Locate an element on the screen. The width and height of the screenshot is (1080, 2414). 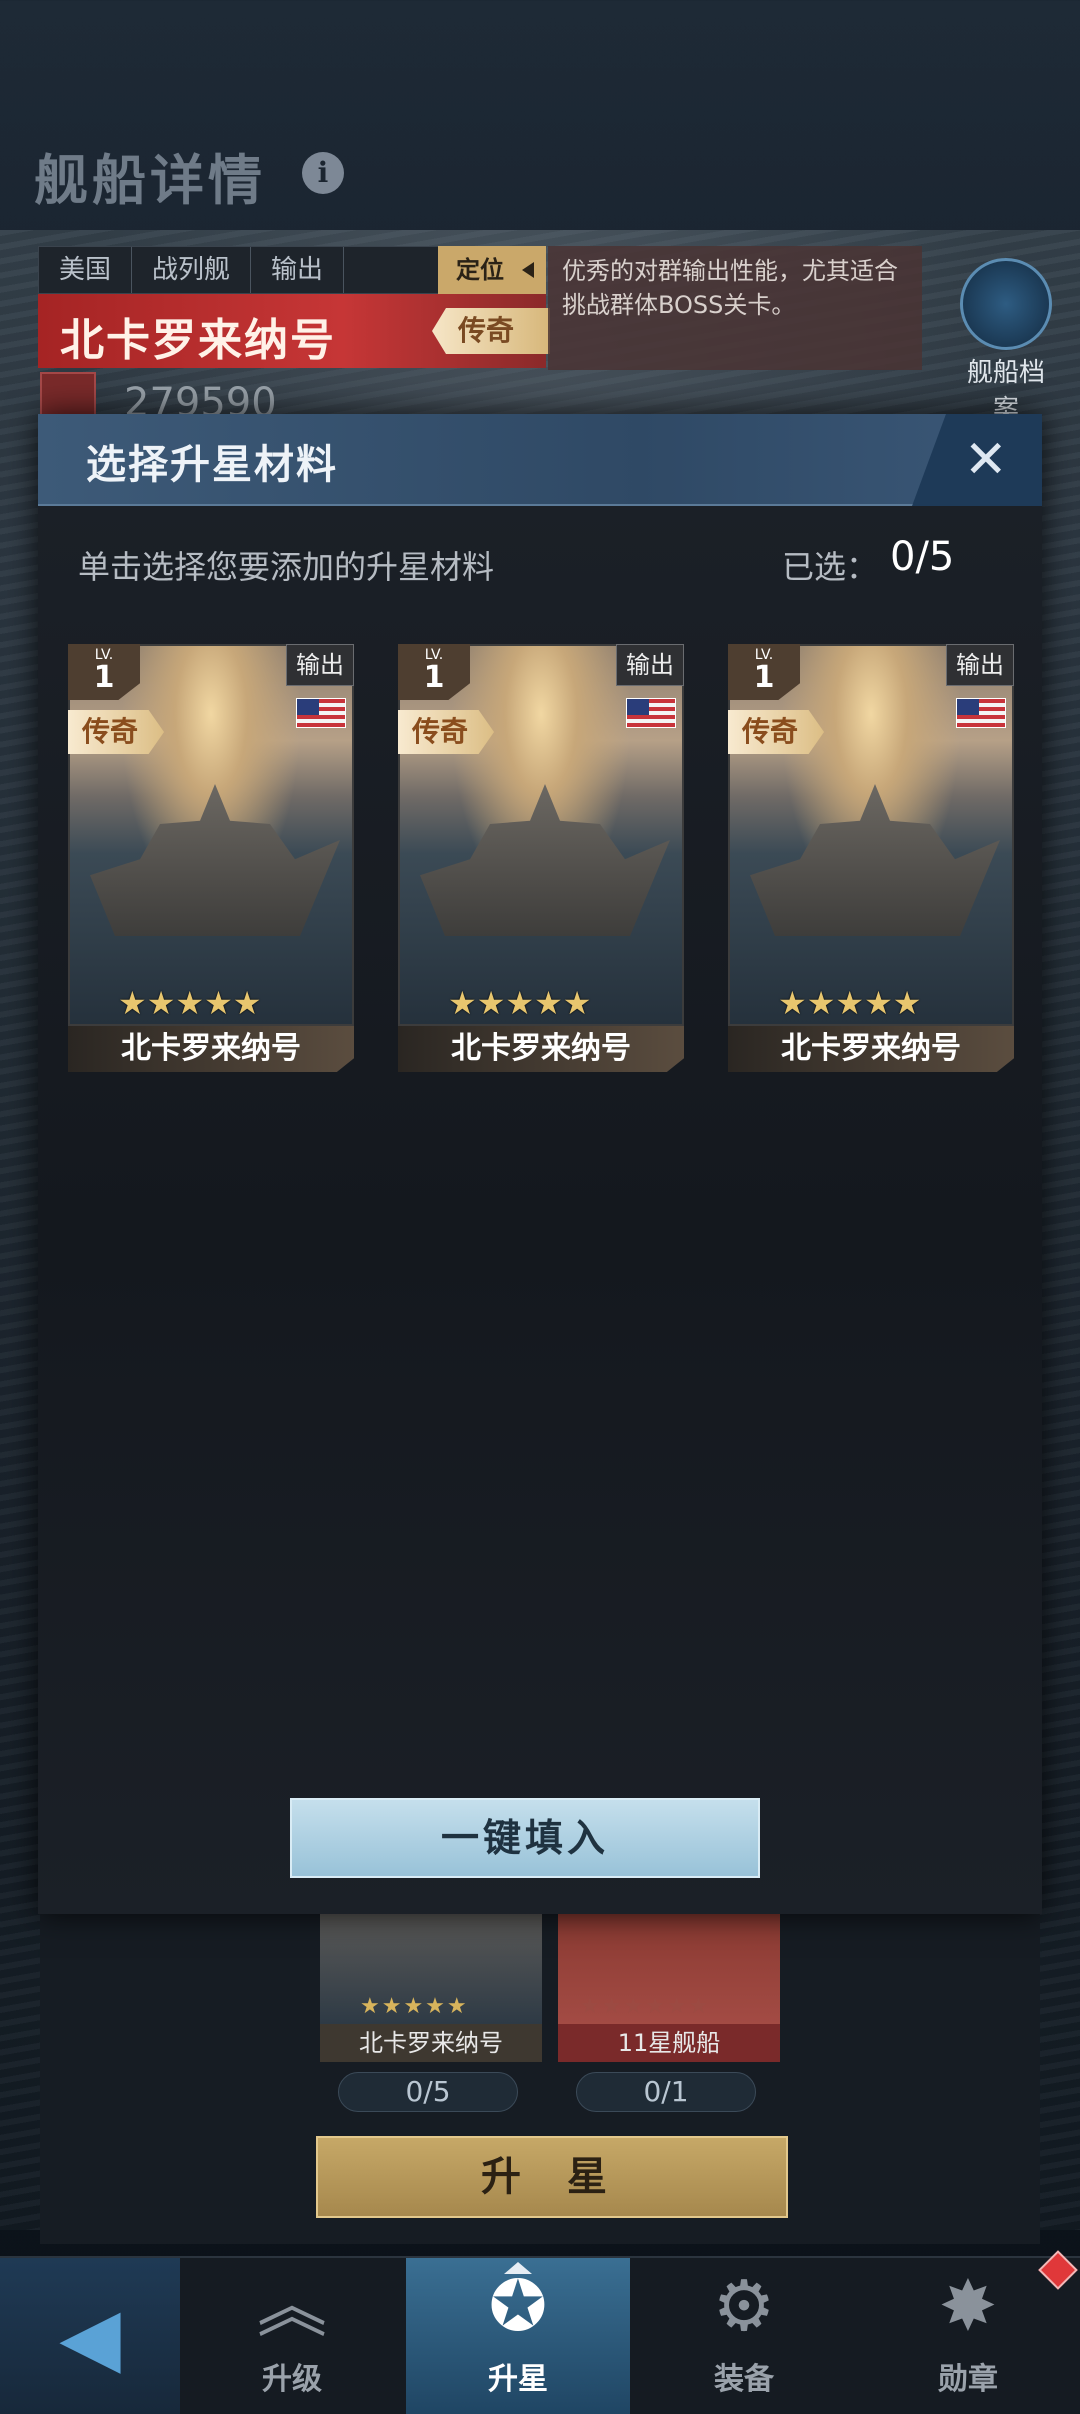
page-title: 舰船详情 is located at coordinates (150, 180).